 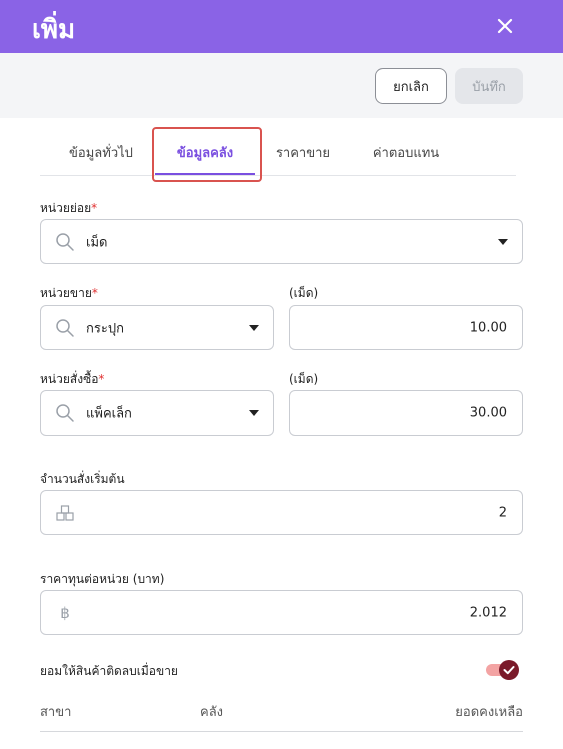 I want to click on allow-negative-label: ยอมให้สินค้าติดลบเมื่อขาย, so click(x=109, y=671).